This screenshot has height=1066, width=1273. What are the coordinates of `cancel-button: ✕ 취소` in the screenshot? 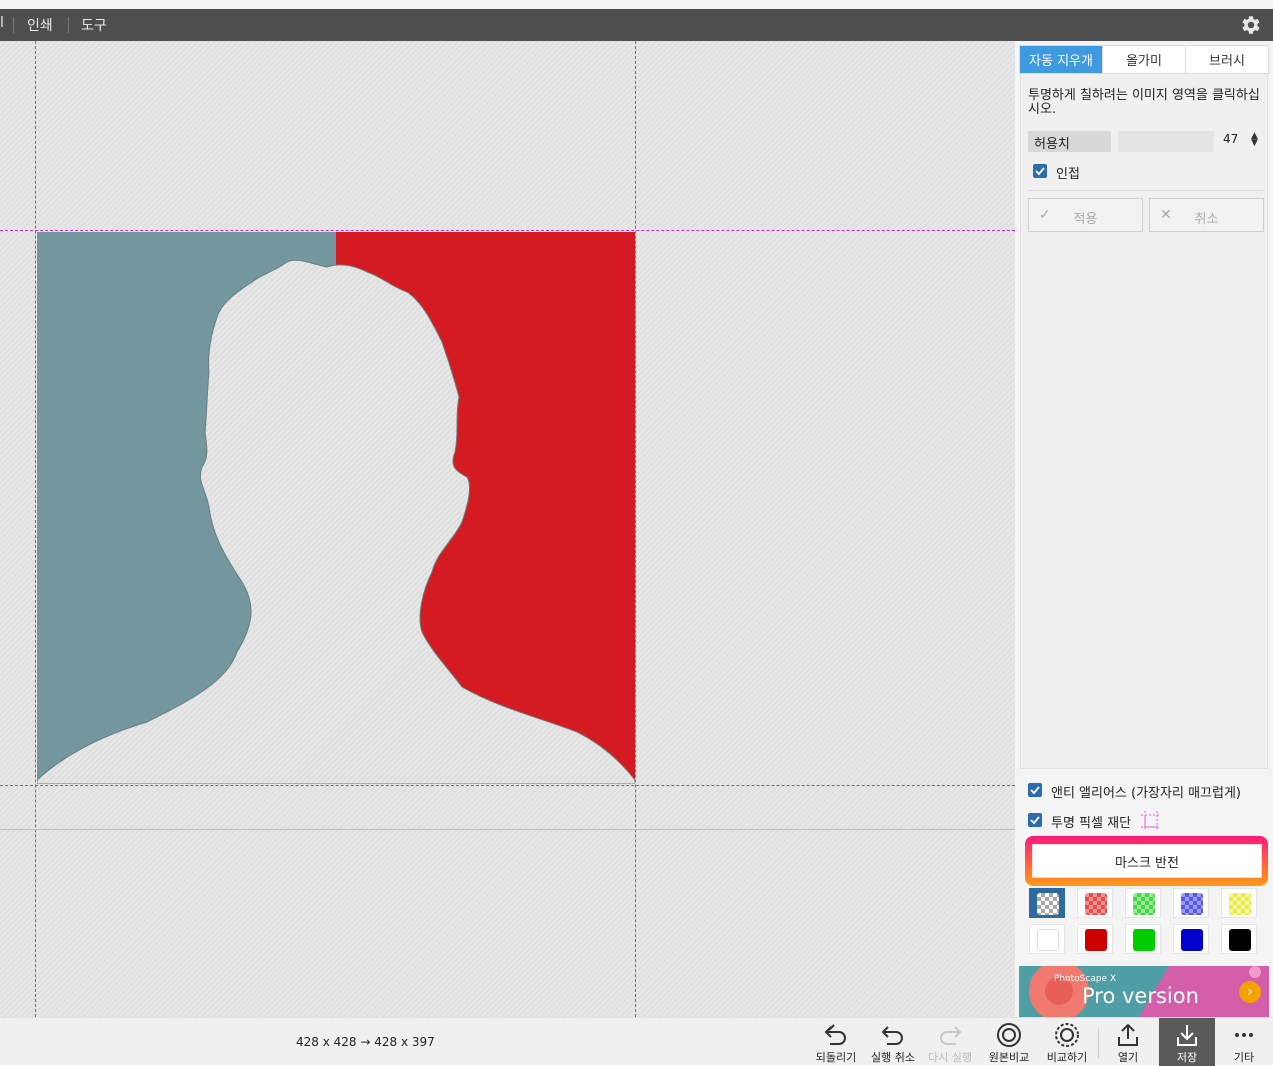 It's located at (1206, 215).